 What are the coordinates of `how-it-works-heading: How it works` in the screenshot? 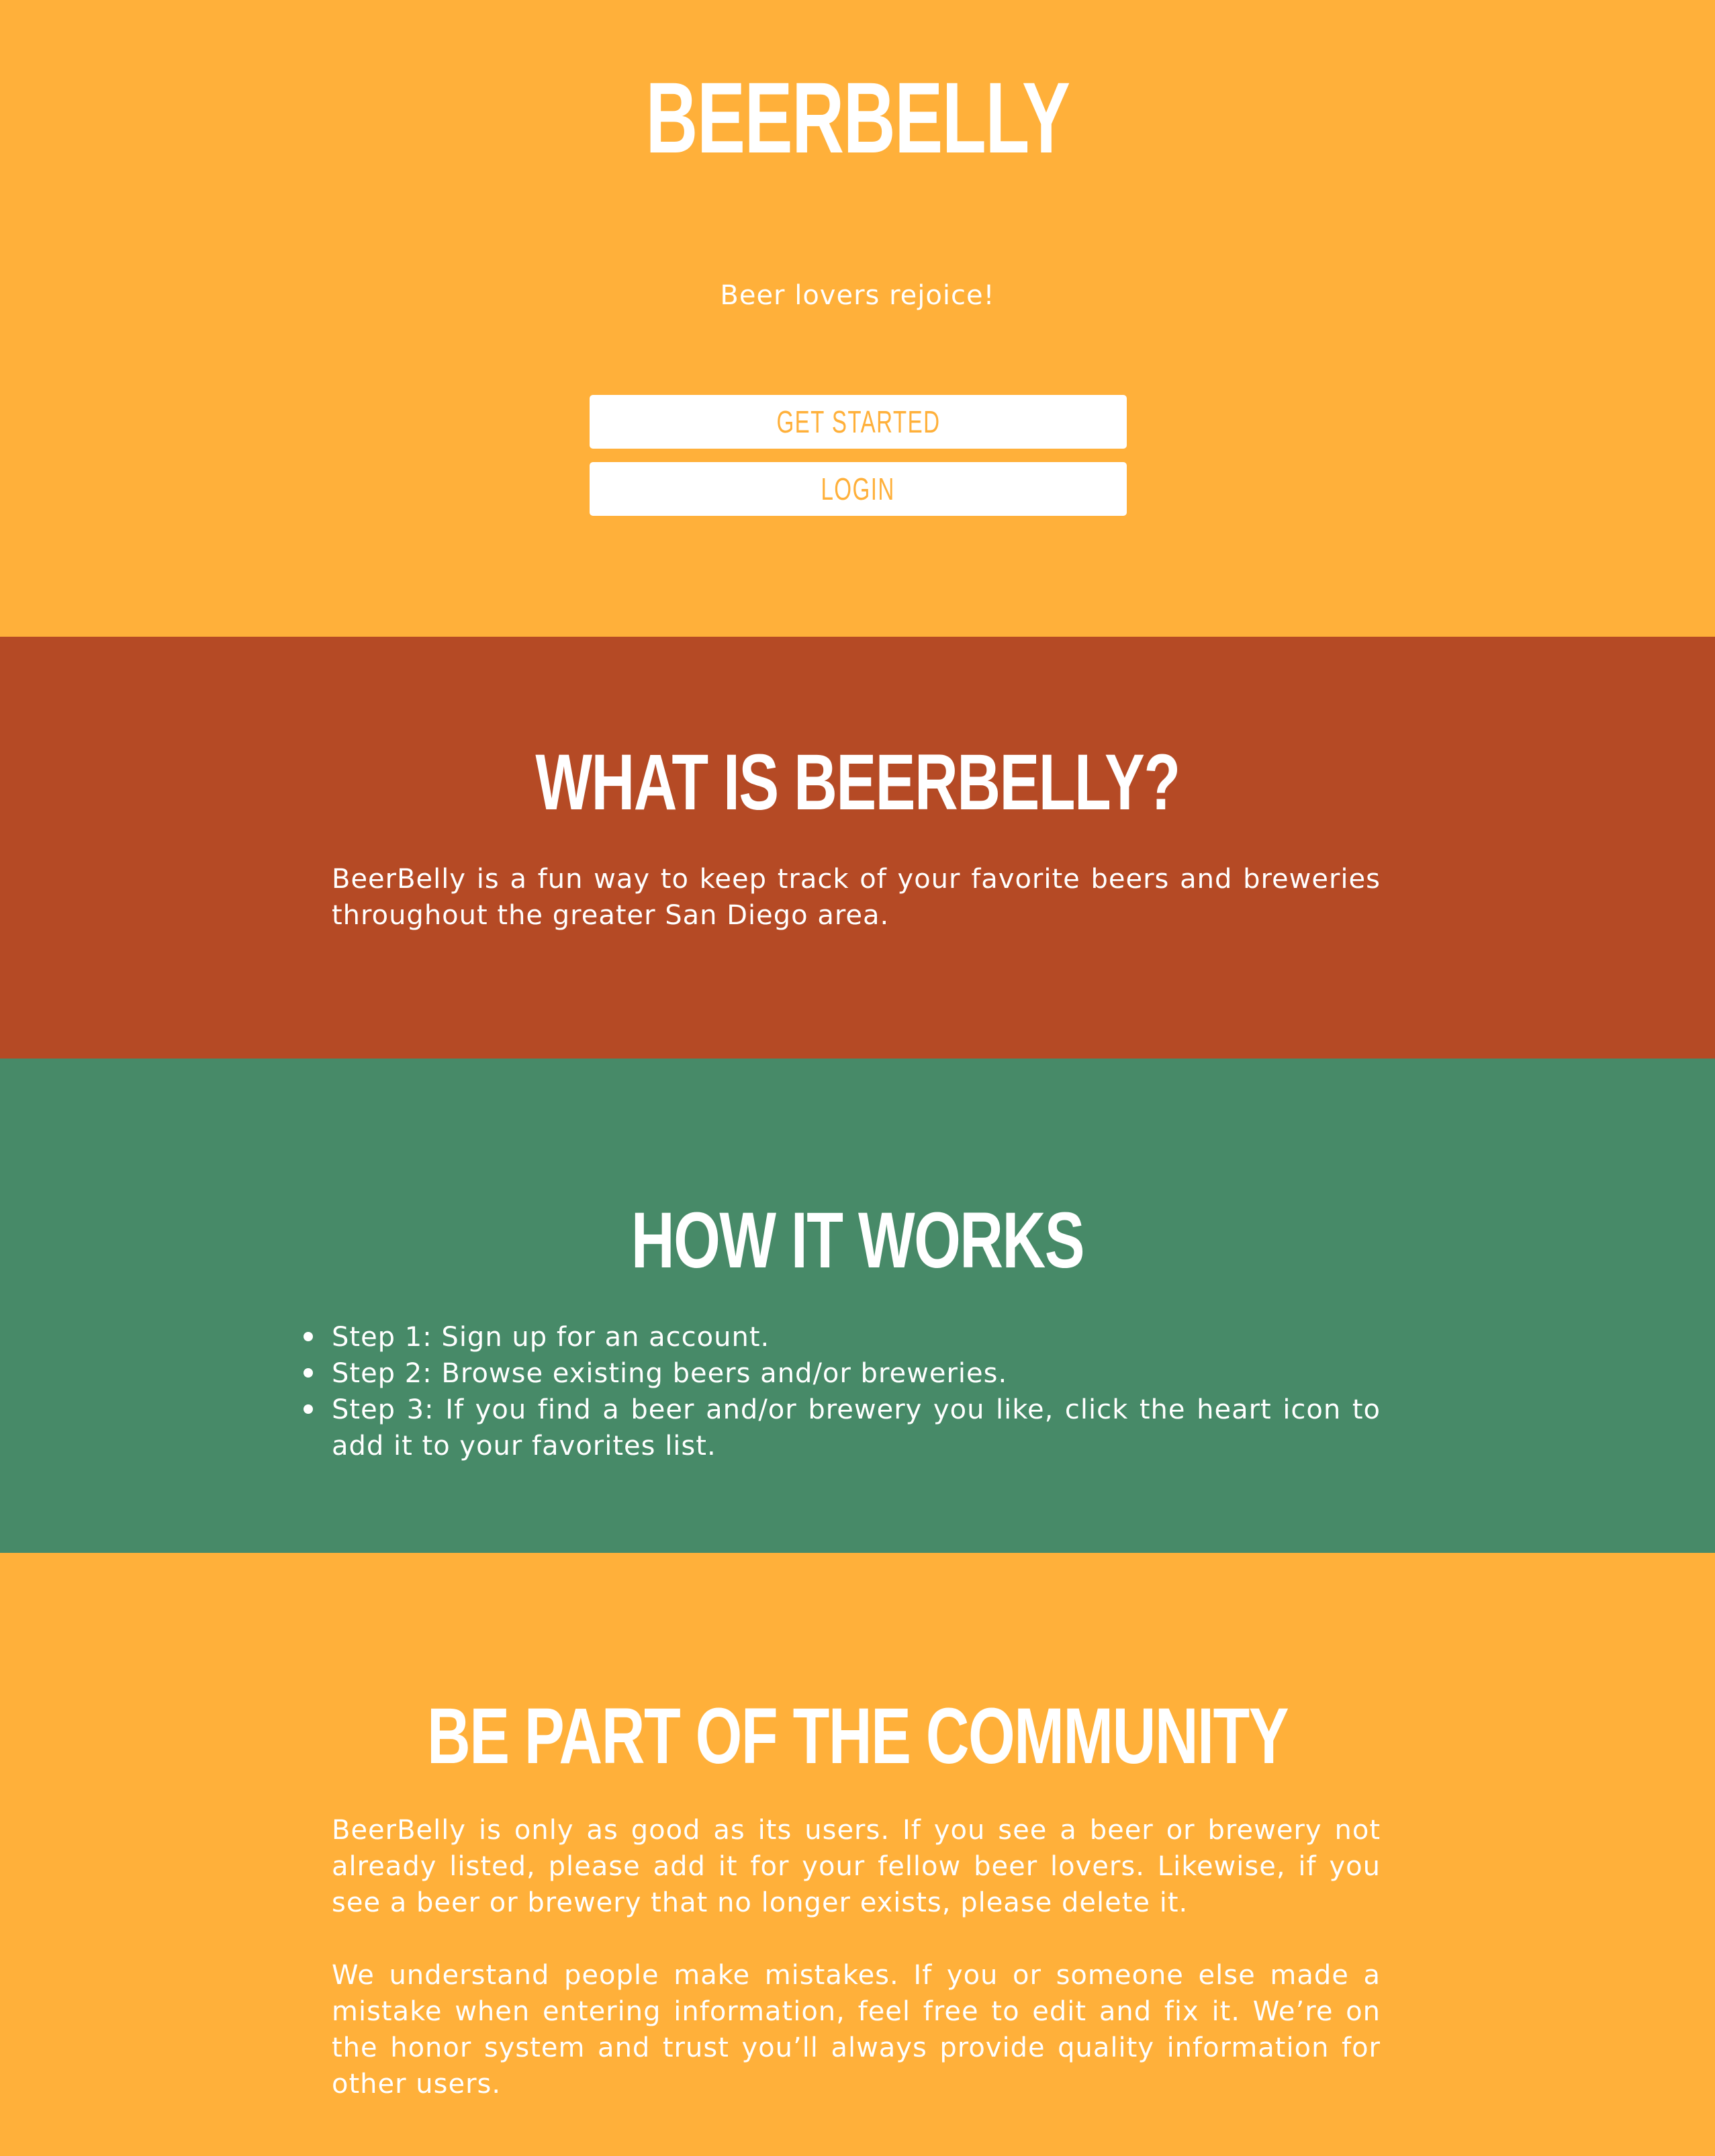 It's located at (858, 1240).